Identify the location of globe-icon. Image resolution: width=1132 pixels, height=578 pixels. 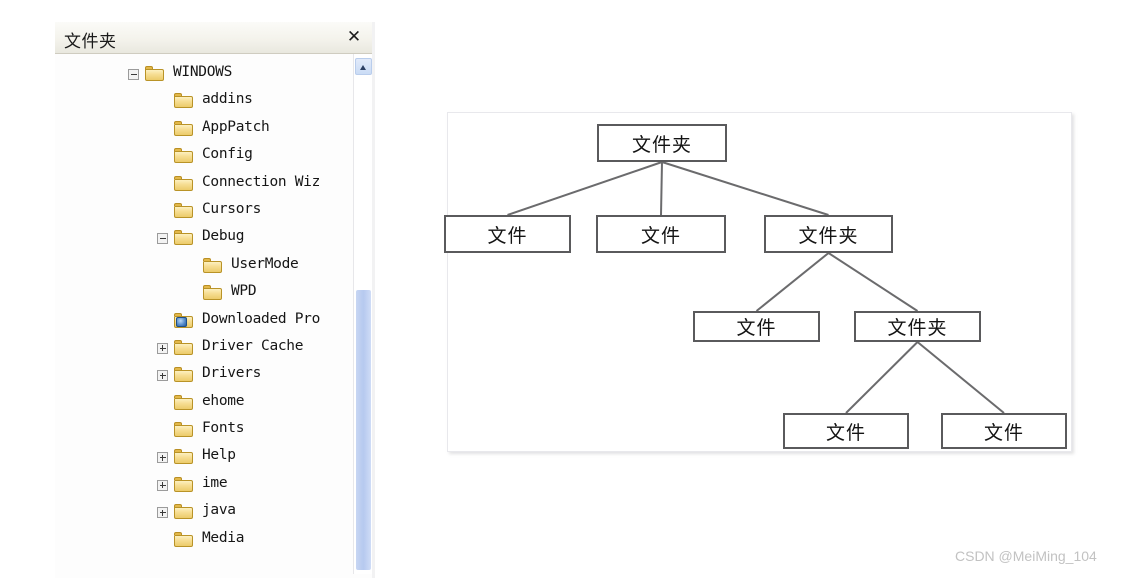
(181, 321).